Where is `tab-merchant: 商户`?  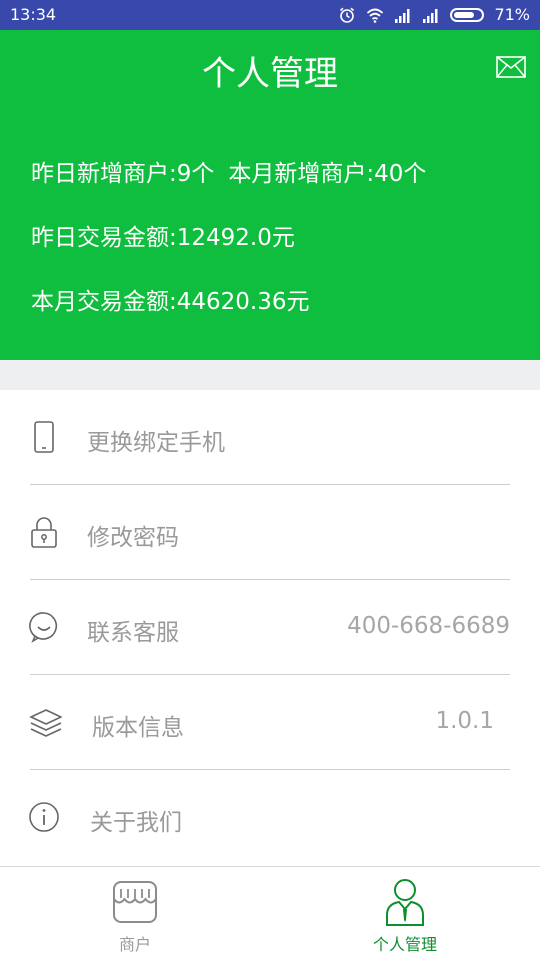
tab-merchant: 商户 is located at coordinates (135, 914).